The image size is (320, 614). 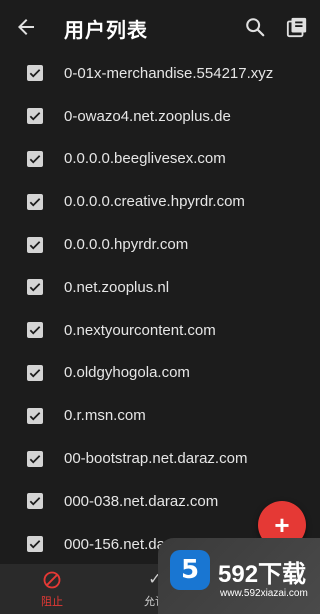 I want to click on list-item: 0.oldgyhogola.com, so click(x=160, y=373).